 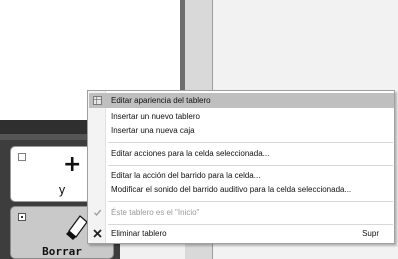 What do you see at coordinates (77, 227) in the screenshot?
I see `eraser-icon` at bounding box center [77, 227].